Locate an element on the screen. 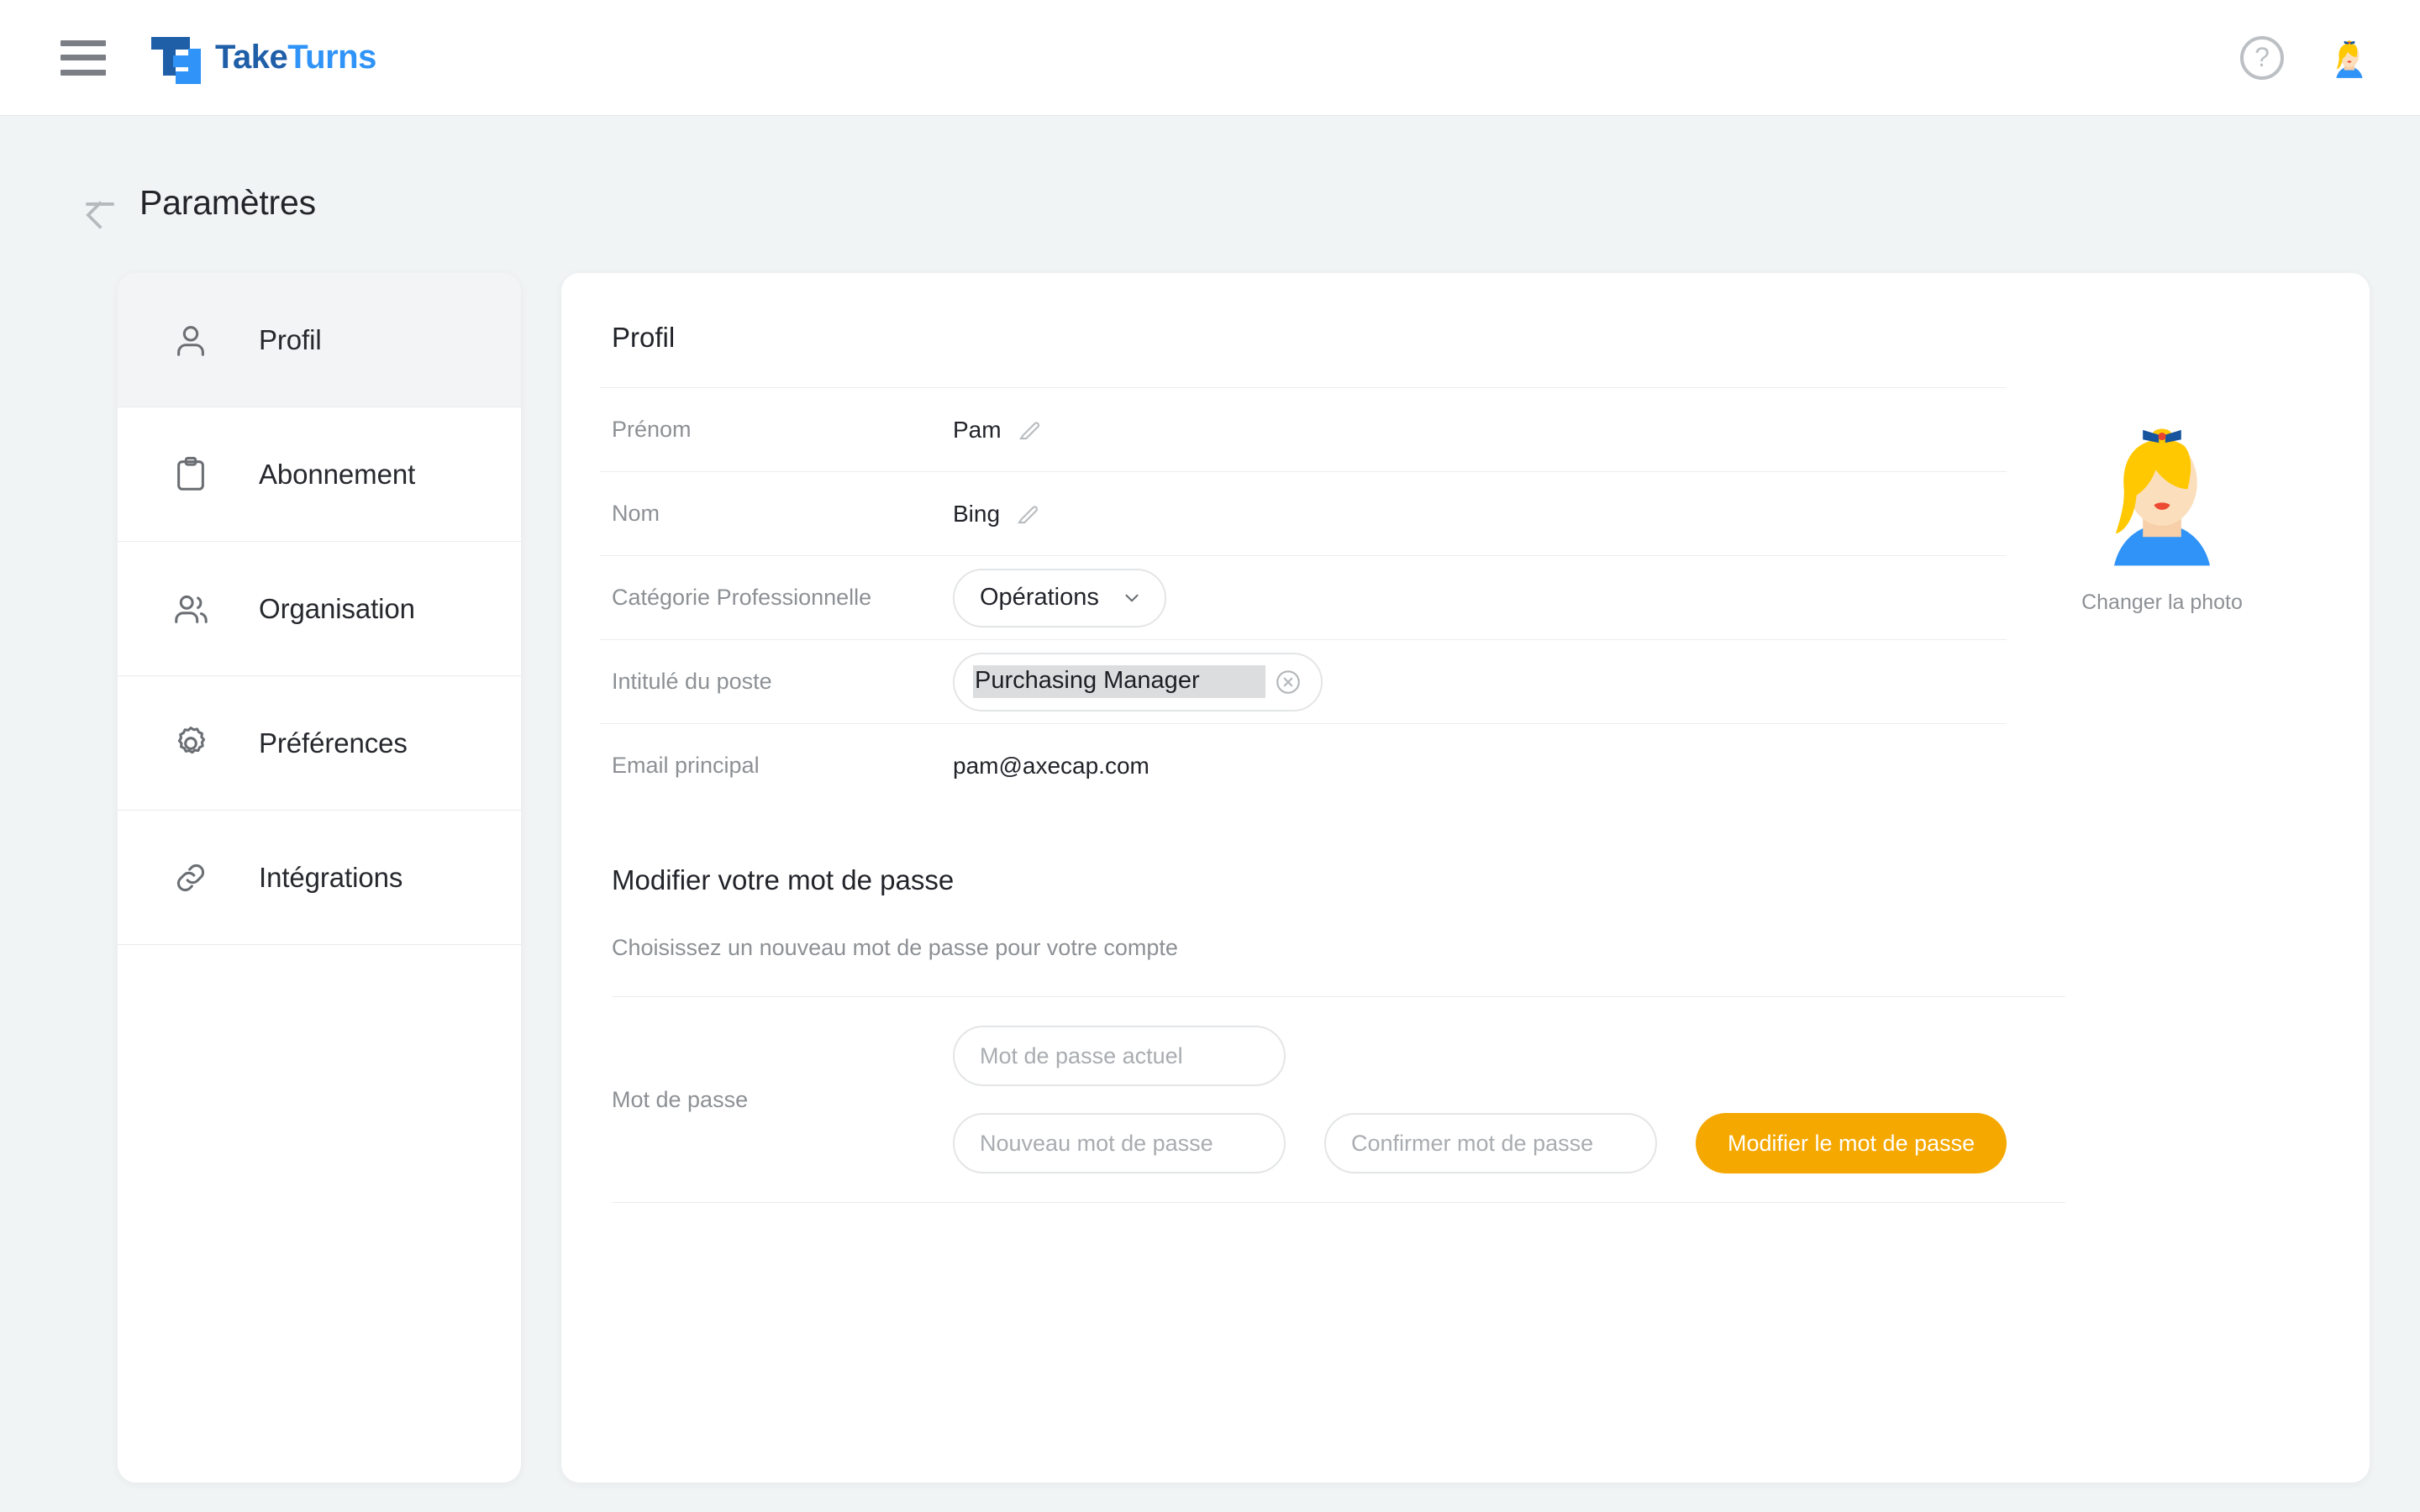 The image size is (2420, 1512). password-fields: Modifier le mot de passe is located at coordinates (1480, 1099).